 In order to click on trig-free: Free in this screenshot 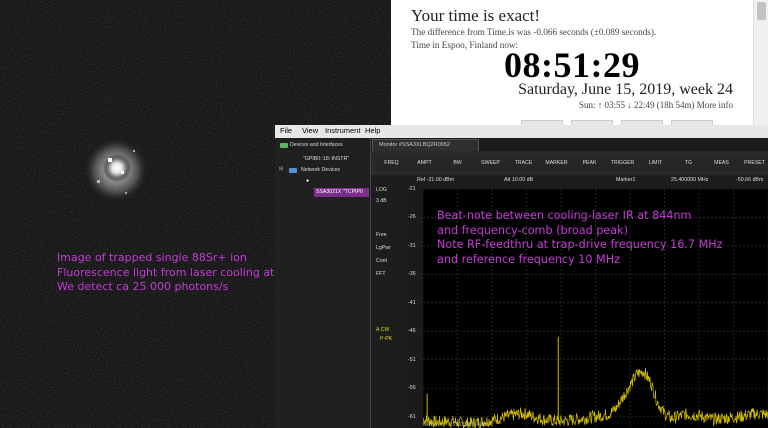, I will do `click(381, 235)`.